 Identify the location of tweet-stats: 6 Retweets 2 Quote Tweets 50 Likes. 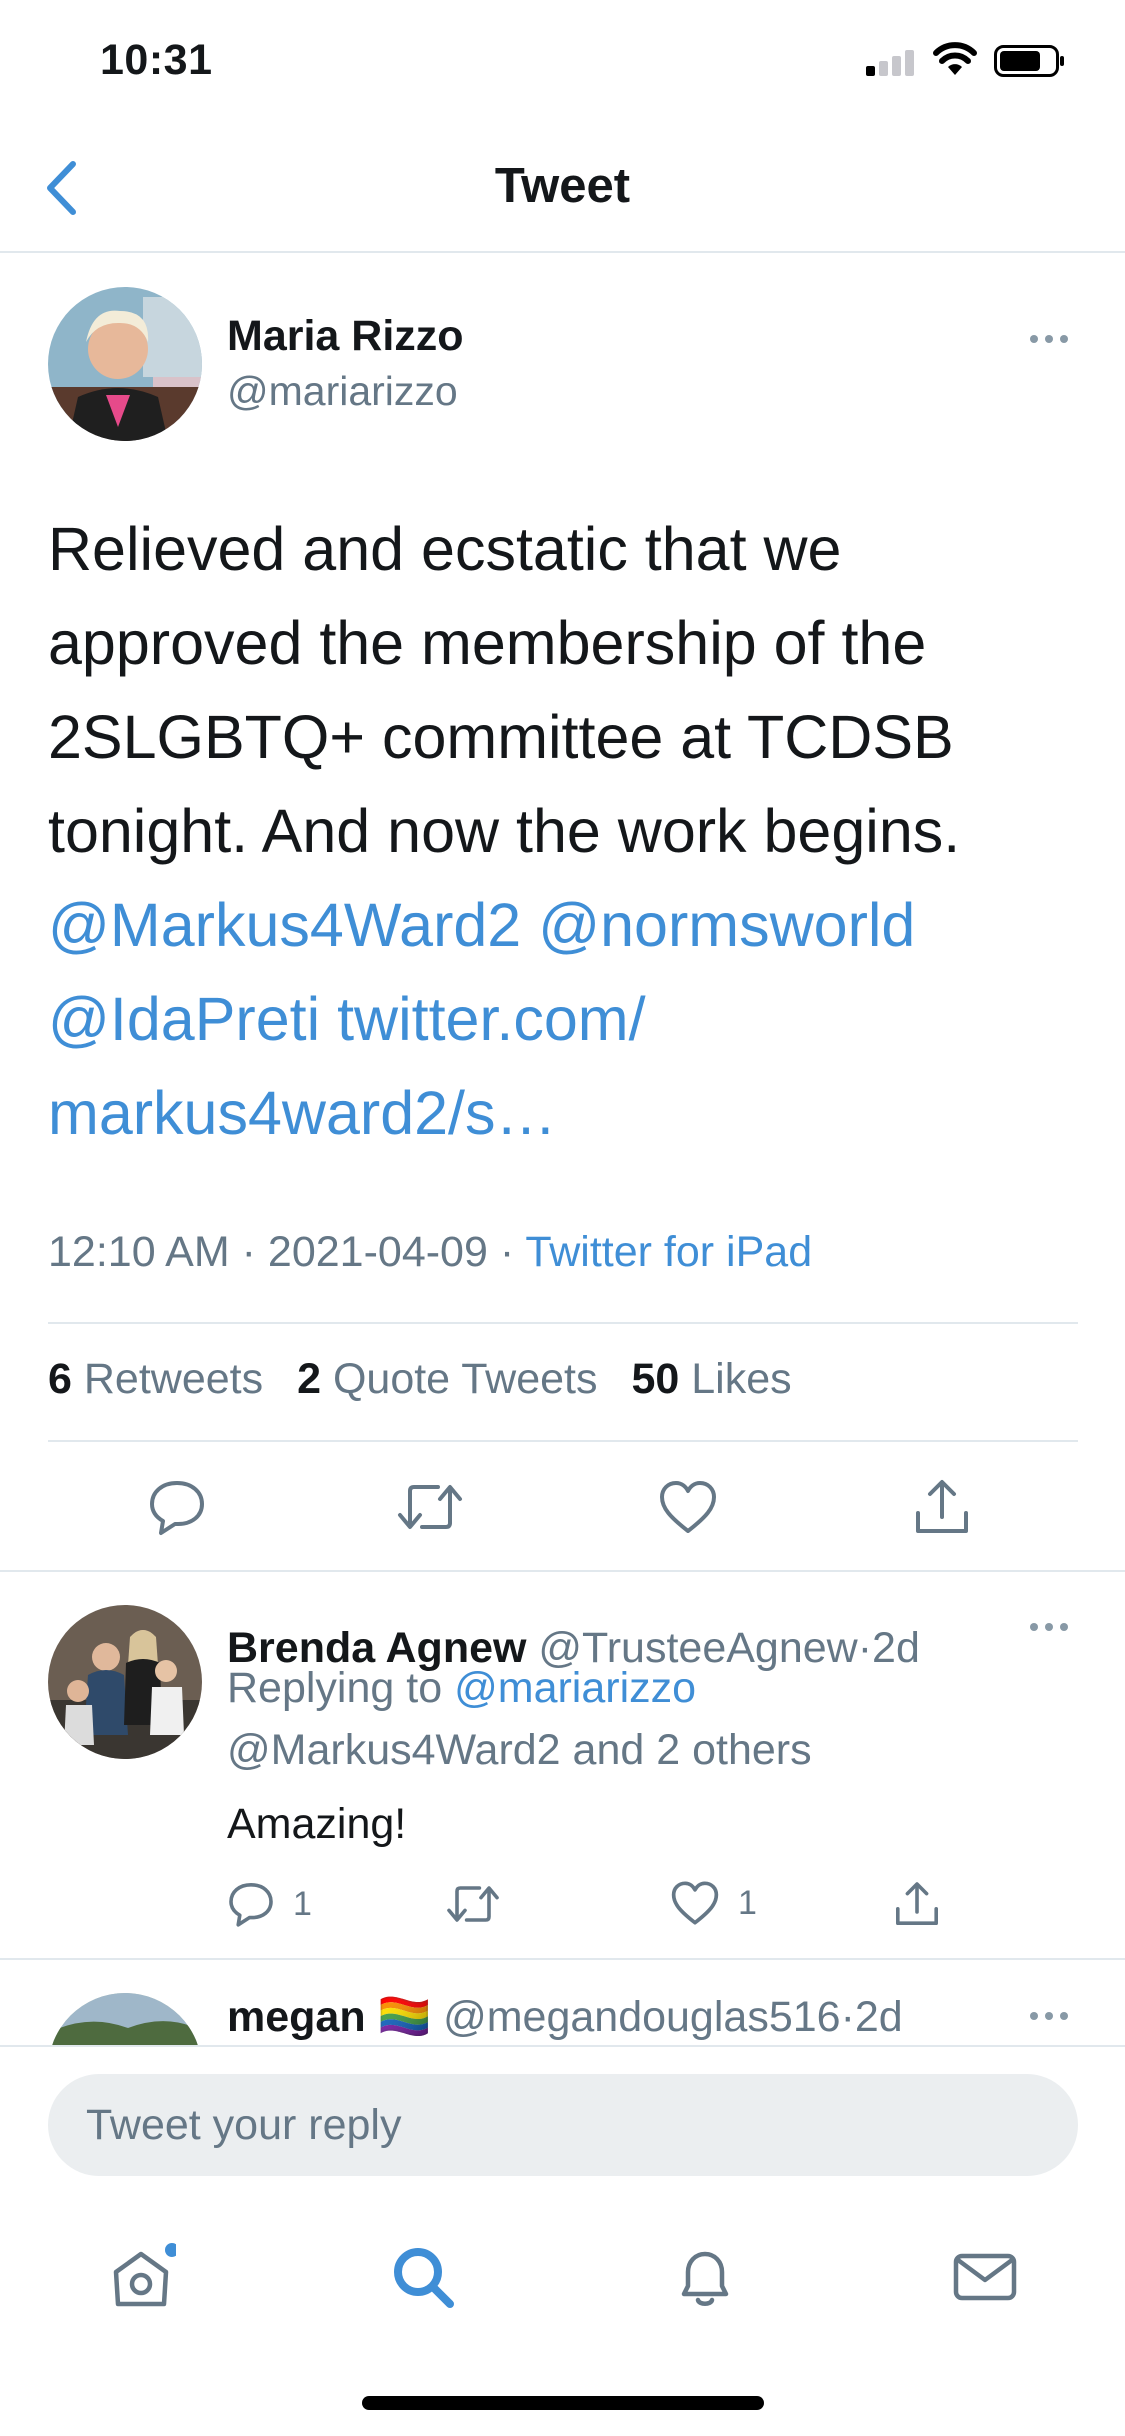
(420, 1379).